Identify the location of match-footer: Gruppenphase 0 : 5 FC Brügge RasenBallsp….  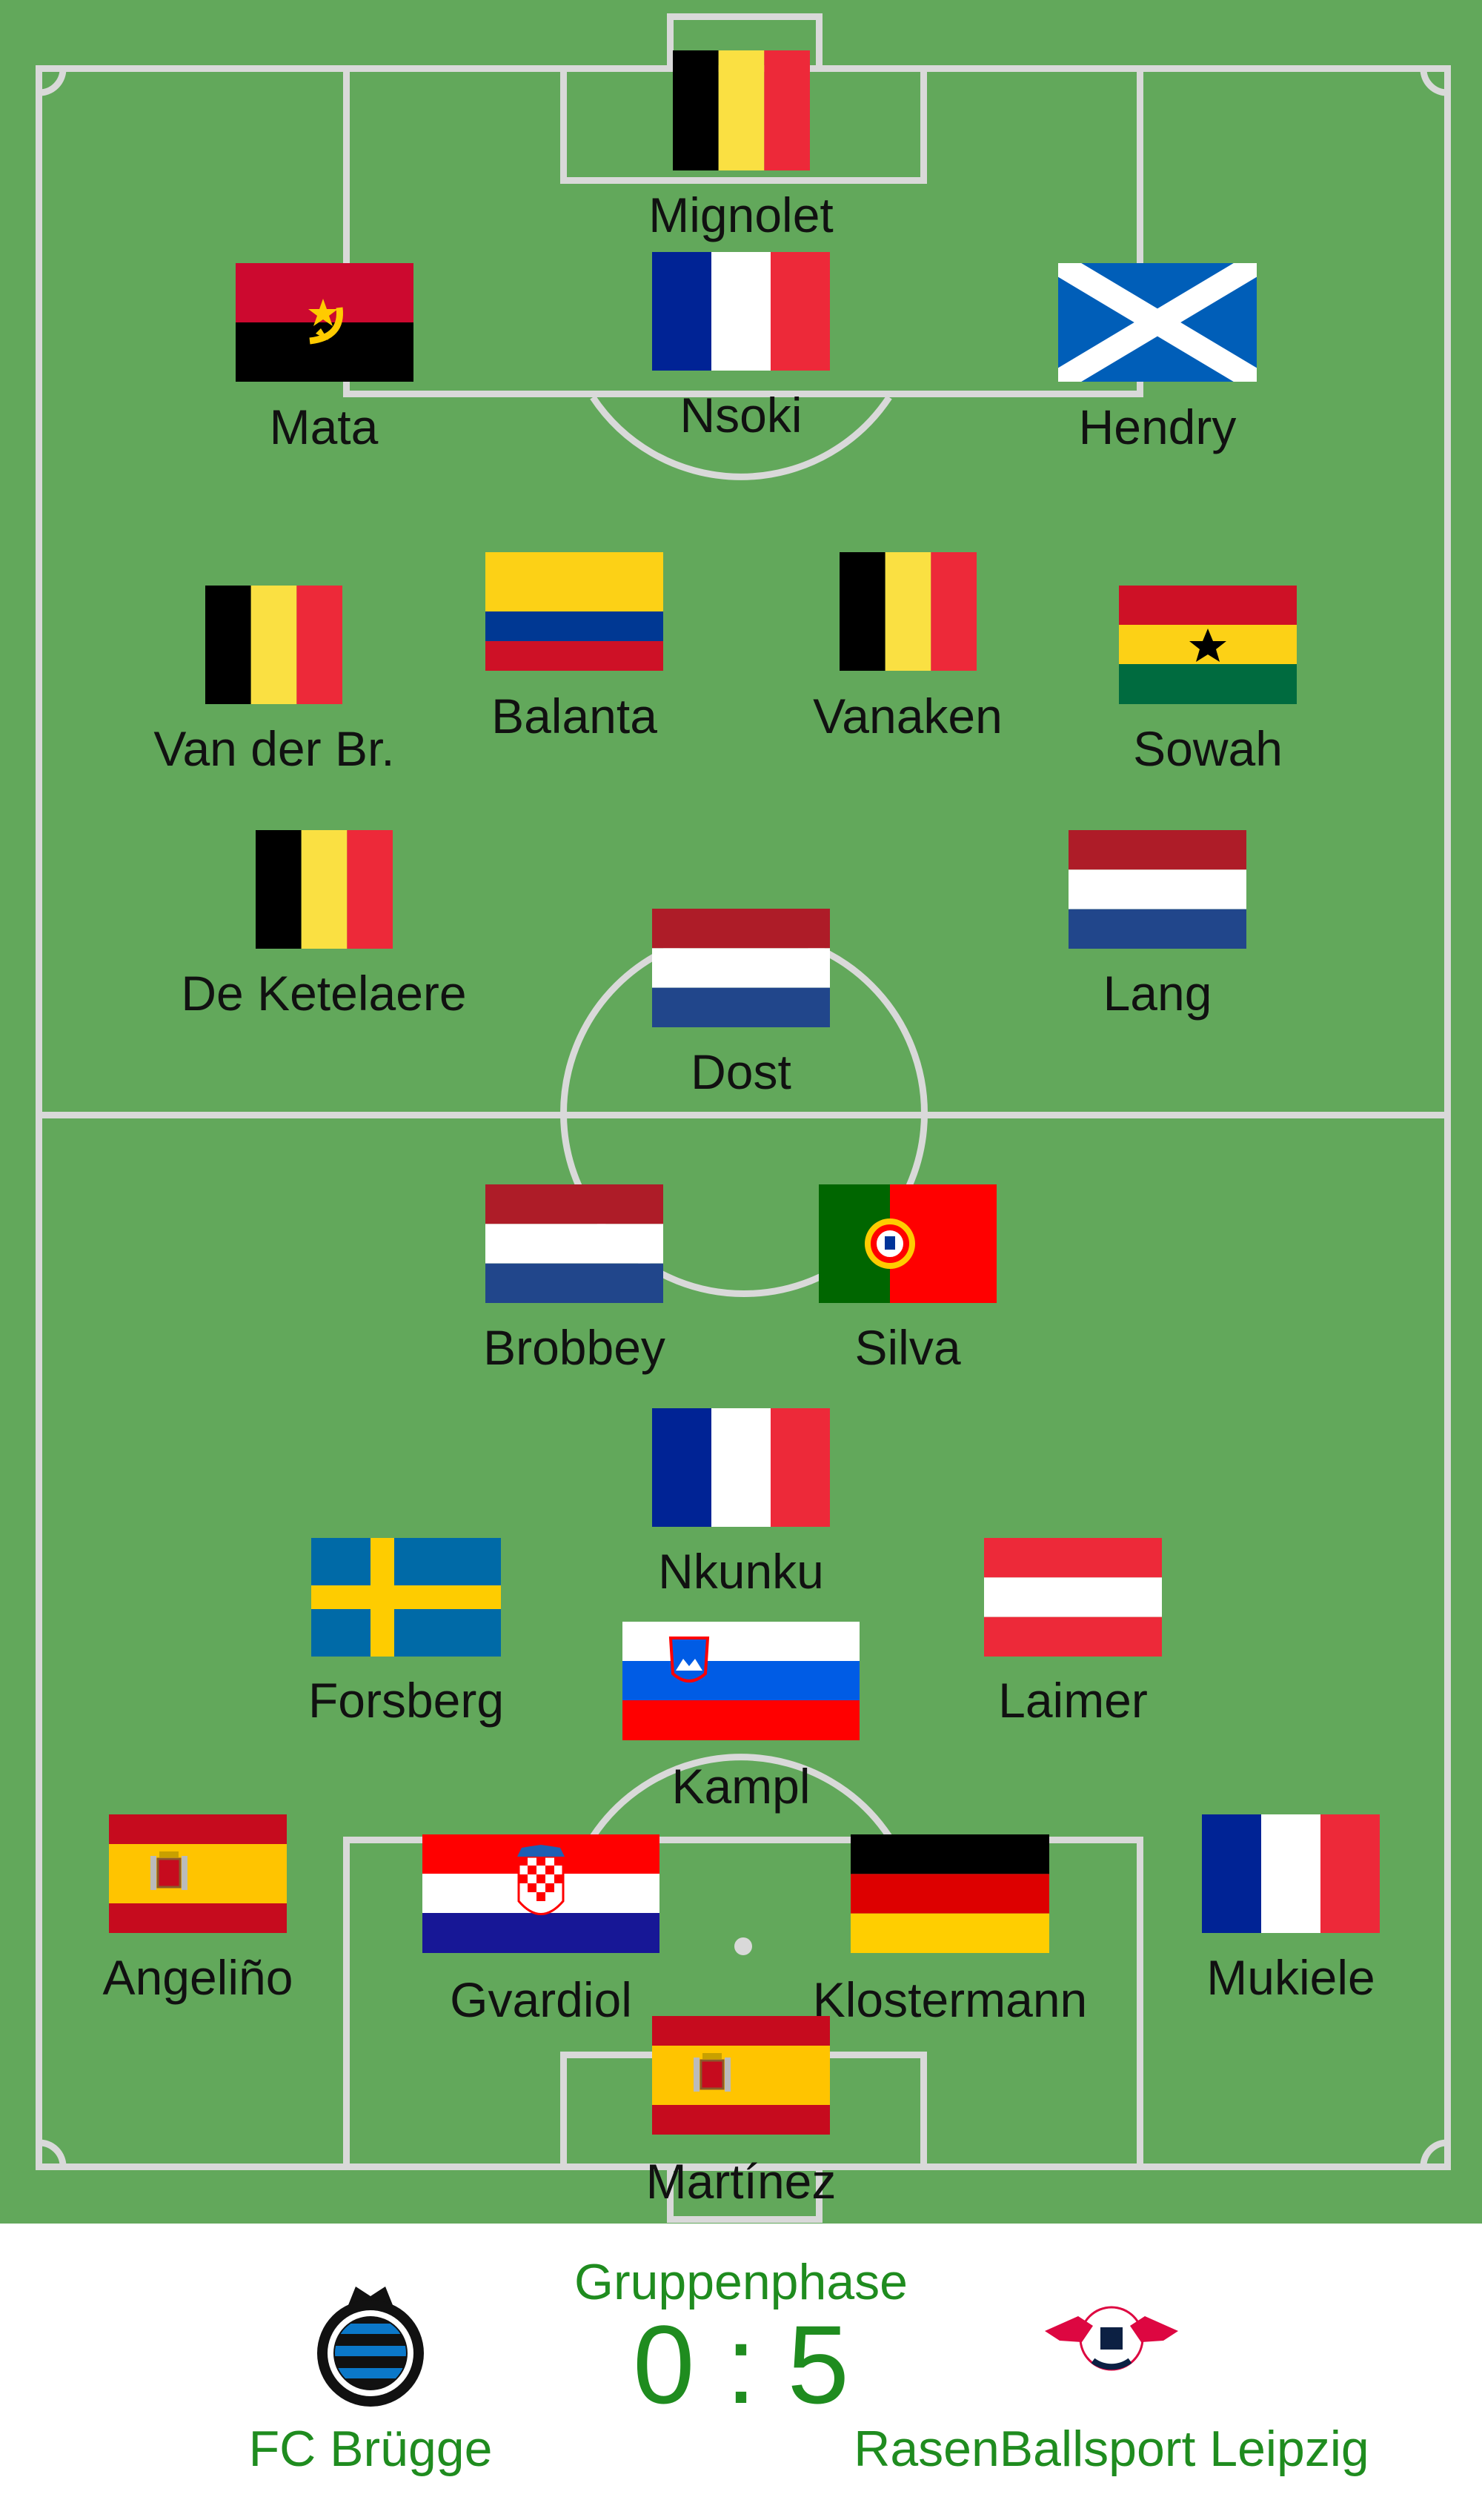
(741, 2372).